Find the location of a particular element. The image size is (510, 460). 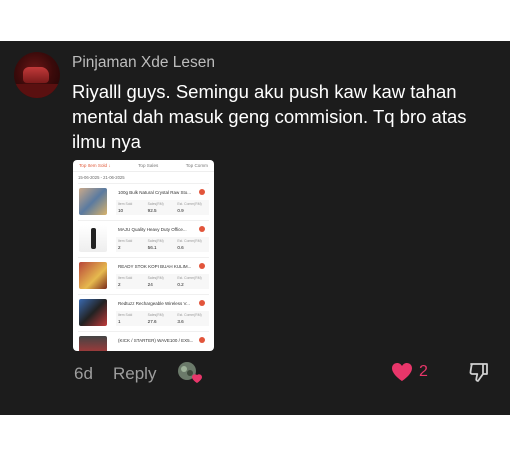

comment-age: 6d is located at coordinates (83, 373).